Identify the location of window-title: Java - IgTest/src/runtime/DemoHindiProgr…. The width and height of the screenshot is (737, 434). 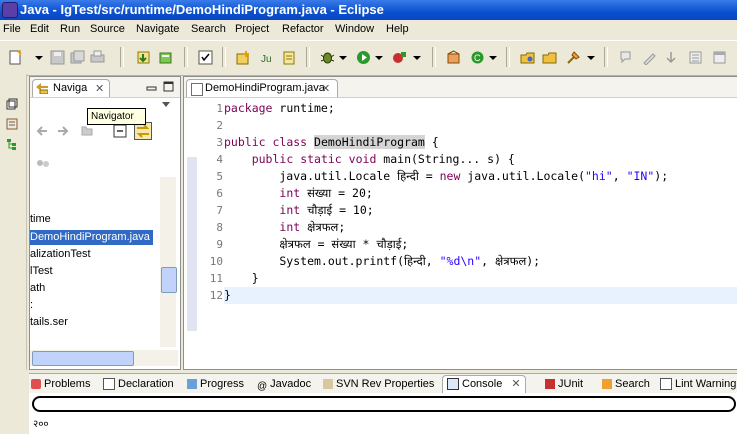
(202, 9).